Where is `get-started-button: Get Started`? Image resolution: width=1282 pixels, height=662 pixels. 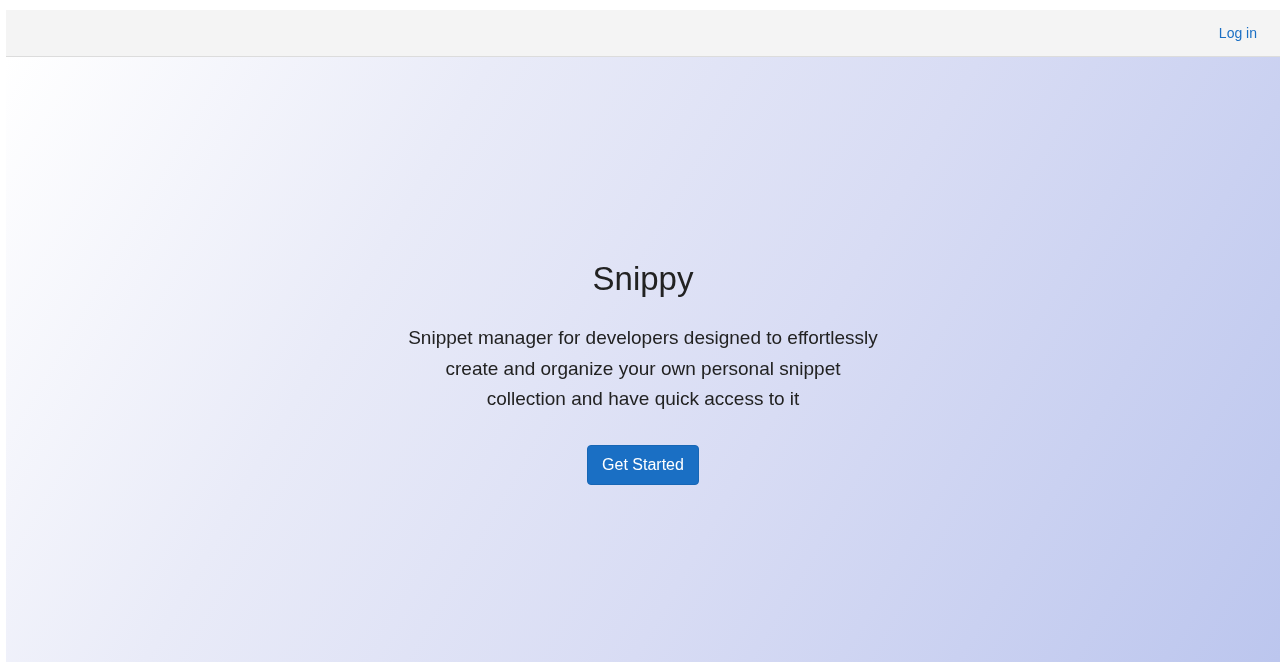
get-started-button: Get Started is located at coordinates (643, 464).